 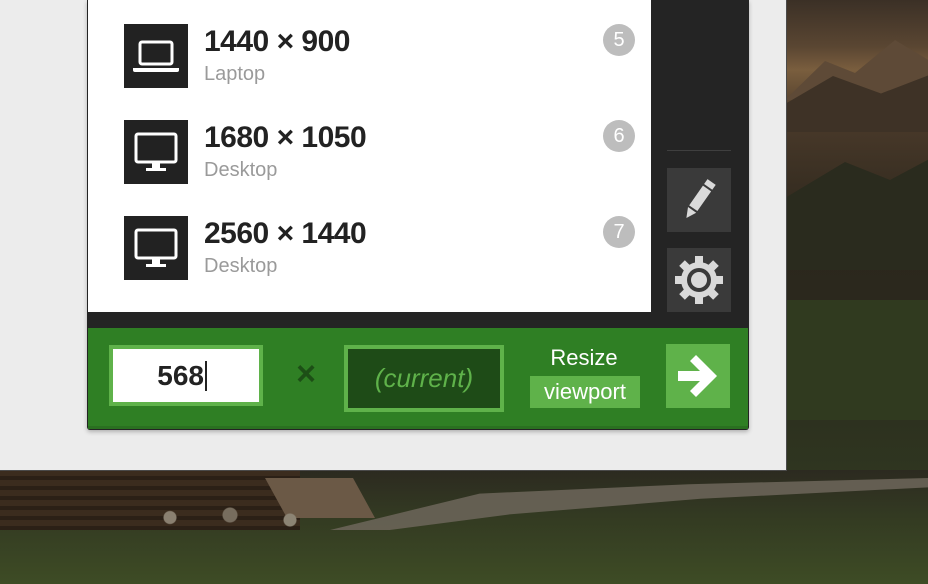 I want to click on gear-icon, so click(x=699, y=280).